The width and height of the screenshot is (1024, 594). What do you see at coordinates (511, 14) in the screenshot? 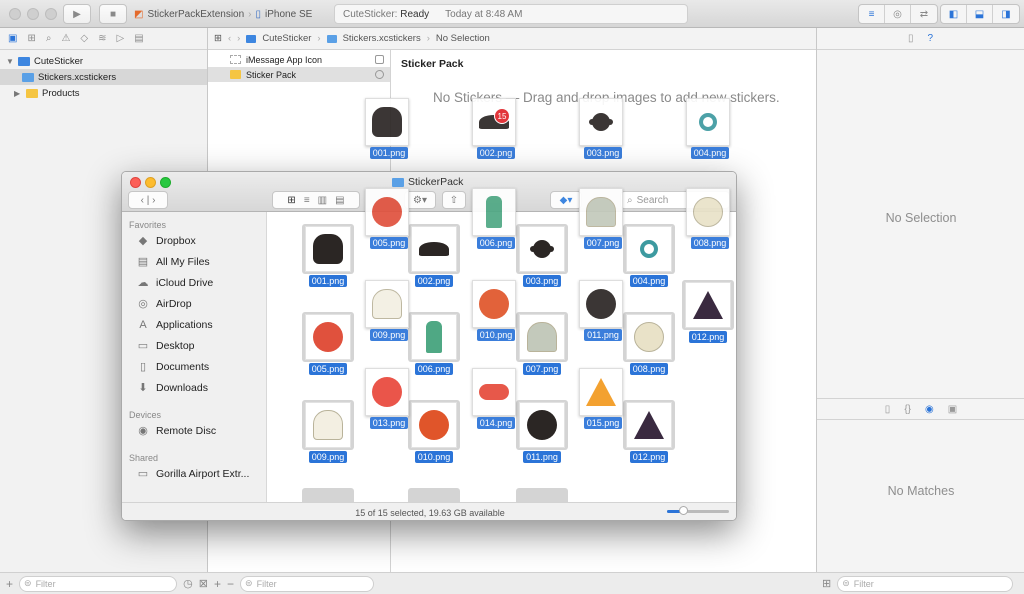
I see `activity-status: CuteSticker: Ready Today at 8:48 AM` at bounding box center [511, 14].